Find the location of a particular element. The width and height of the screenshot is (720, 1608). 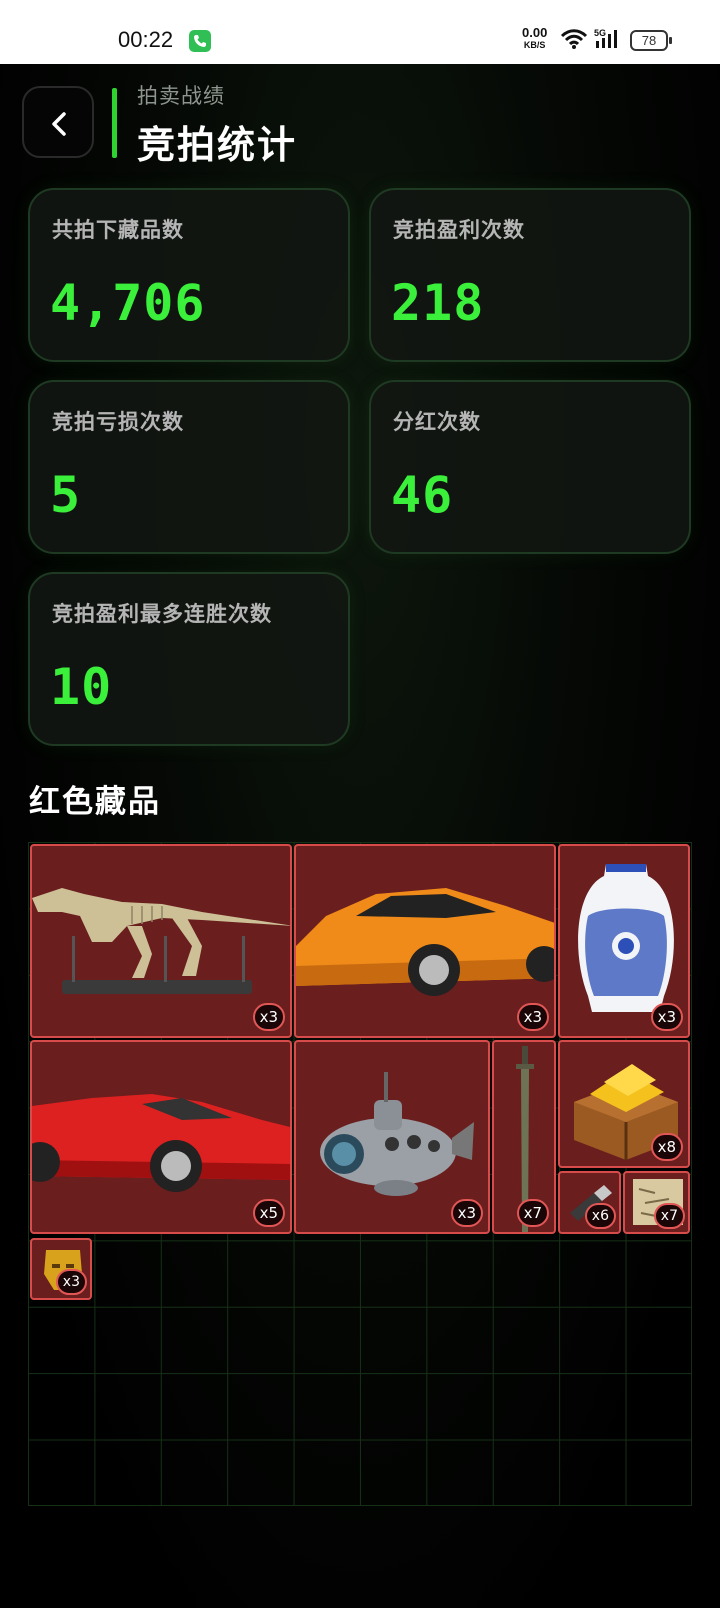

orange-supercar-icon is located at coordinates (425, 942).